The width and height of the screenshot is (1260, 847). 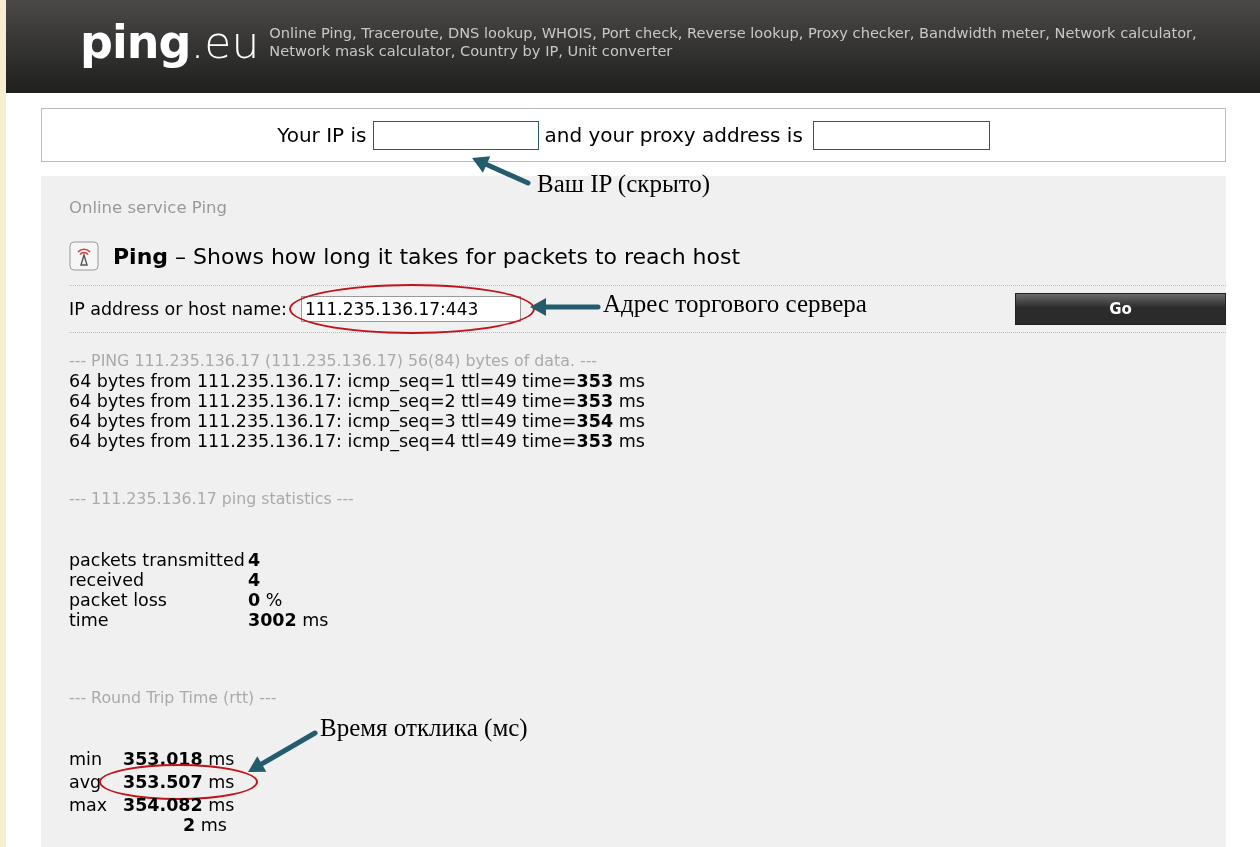 I want to click on host-label: IP address or host name:, so click(x=178, y=309).